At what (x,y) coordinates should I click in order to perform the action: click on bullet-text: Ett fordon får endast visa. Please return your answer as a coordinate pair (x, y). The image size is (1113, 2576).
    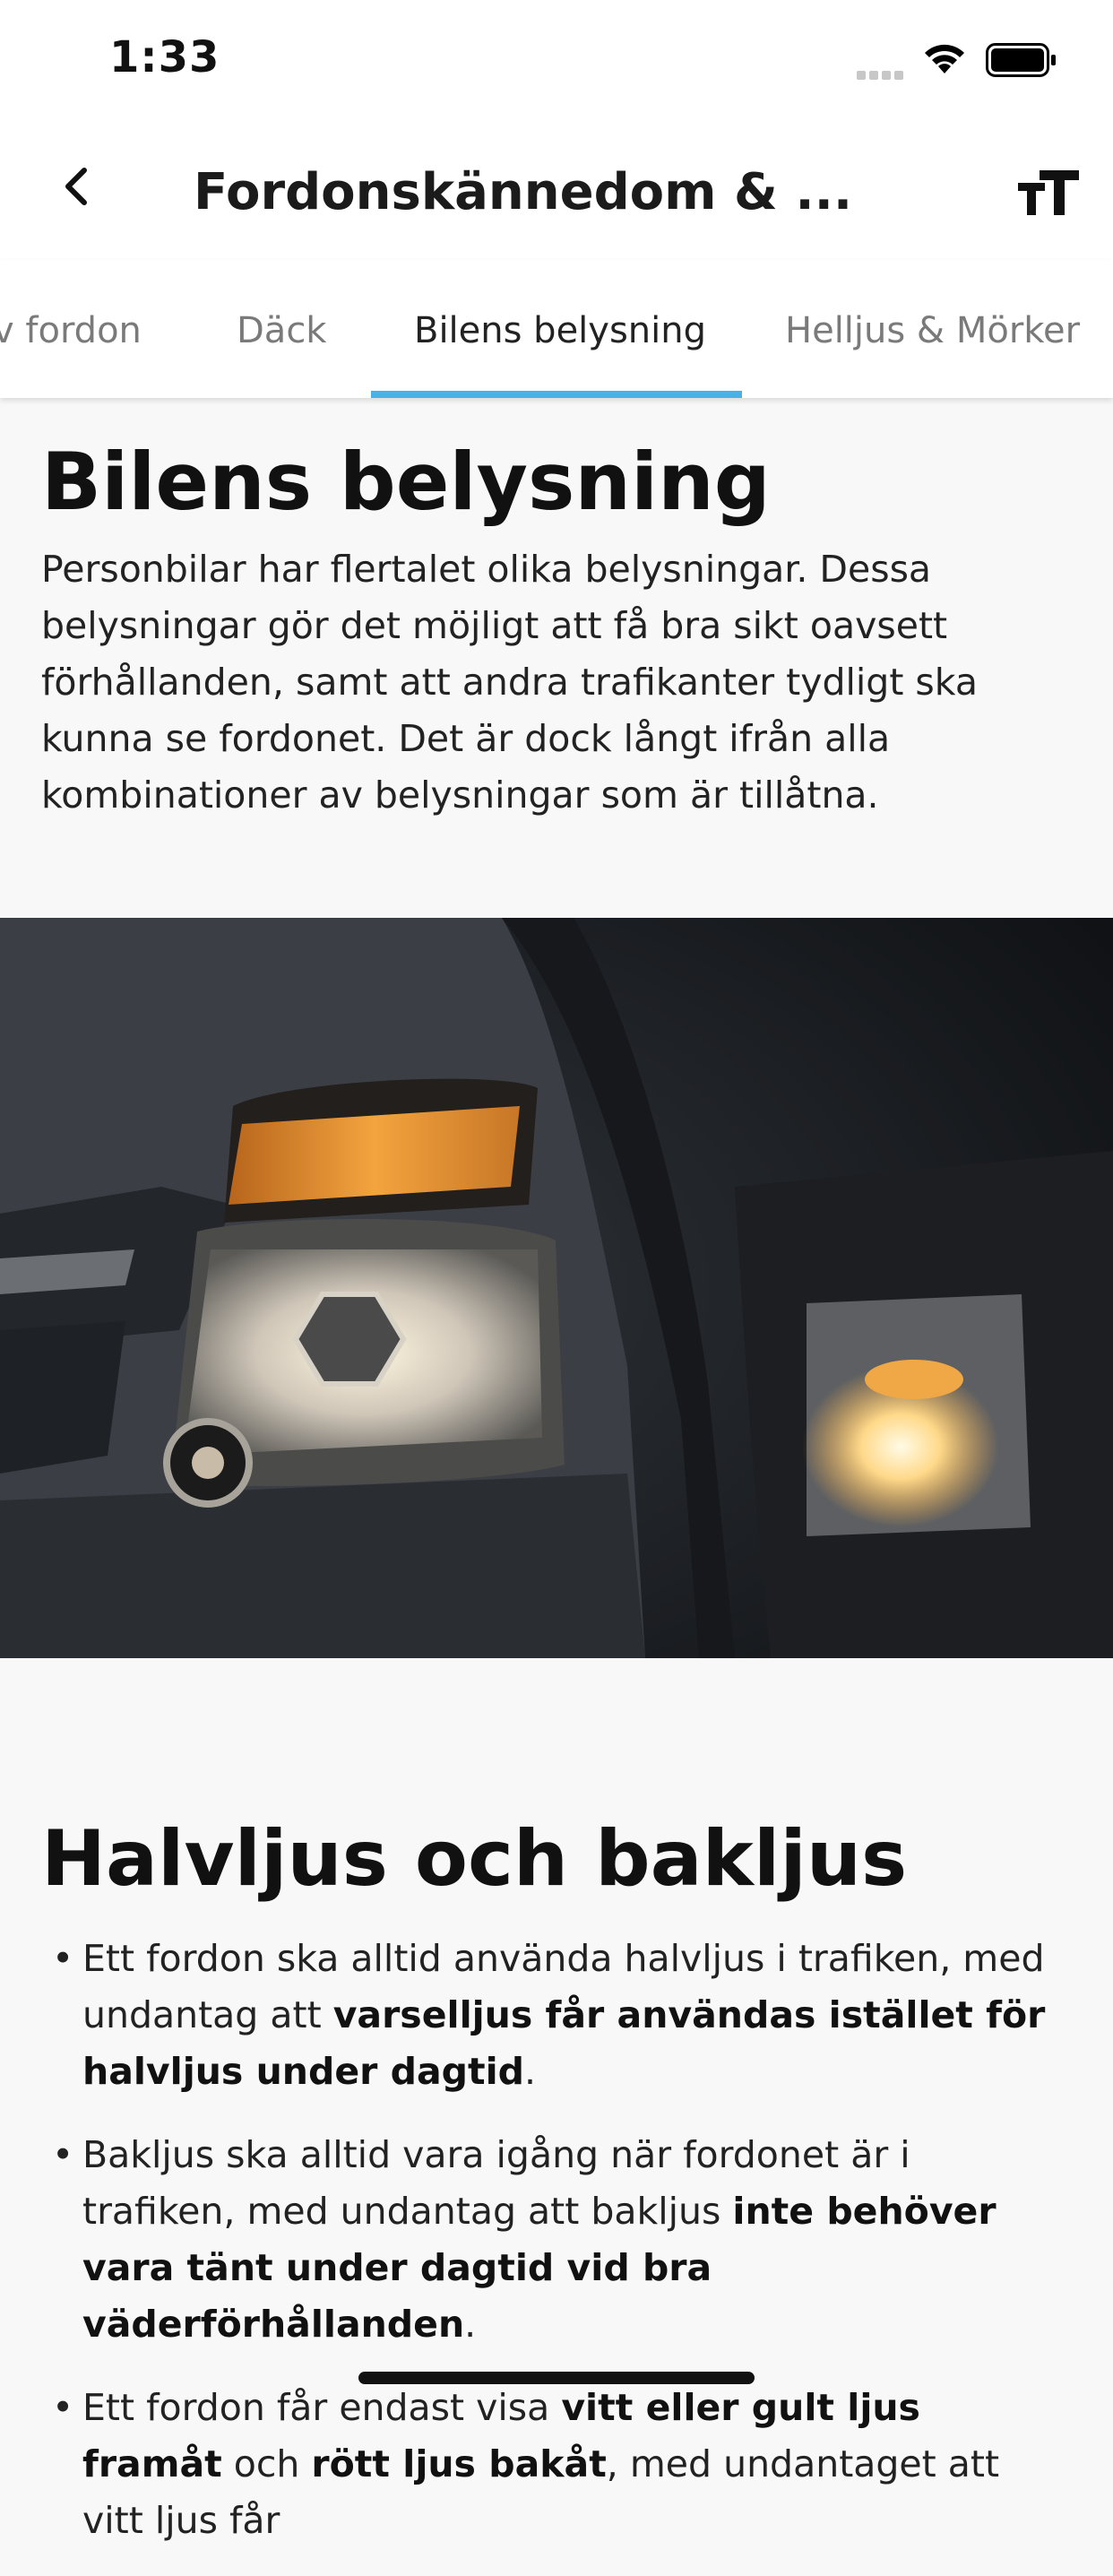
    Looking at the image, I should click on (322, 2407).